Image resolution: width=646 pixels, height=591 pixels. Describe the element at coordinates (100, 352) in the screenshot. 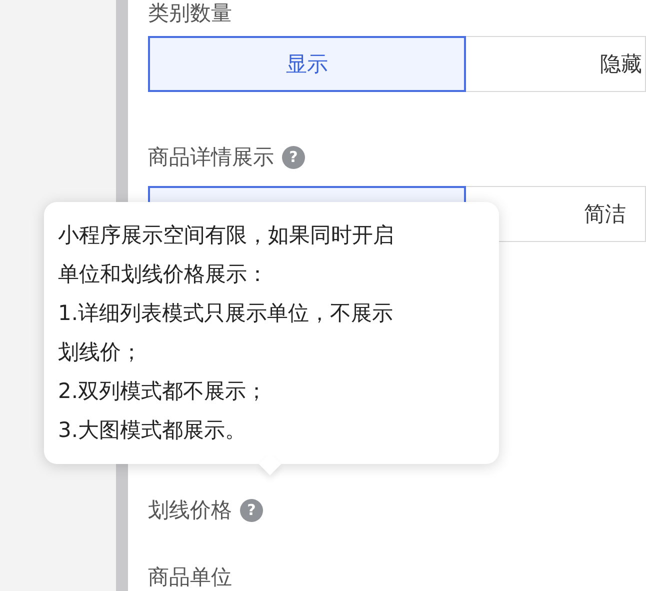

I see `tooltip-text: 划线价；` at that location.